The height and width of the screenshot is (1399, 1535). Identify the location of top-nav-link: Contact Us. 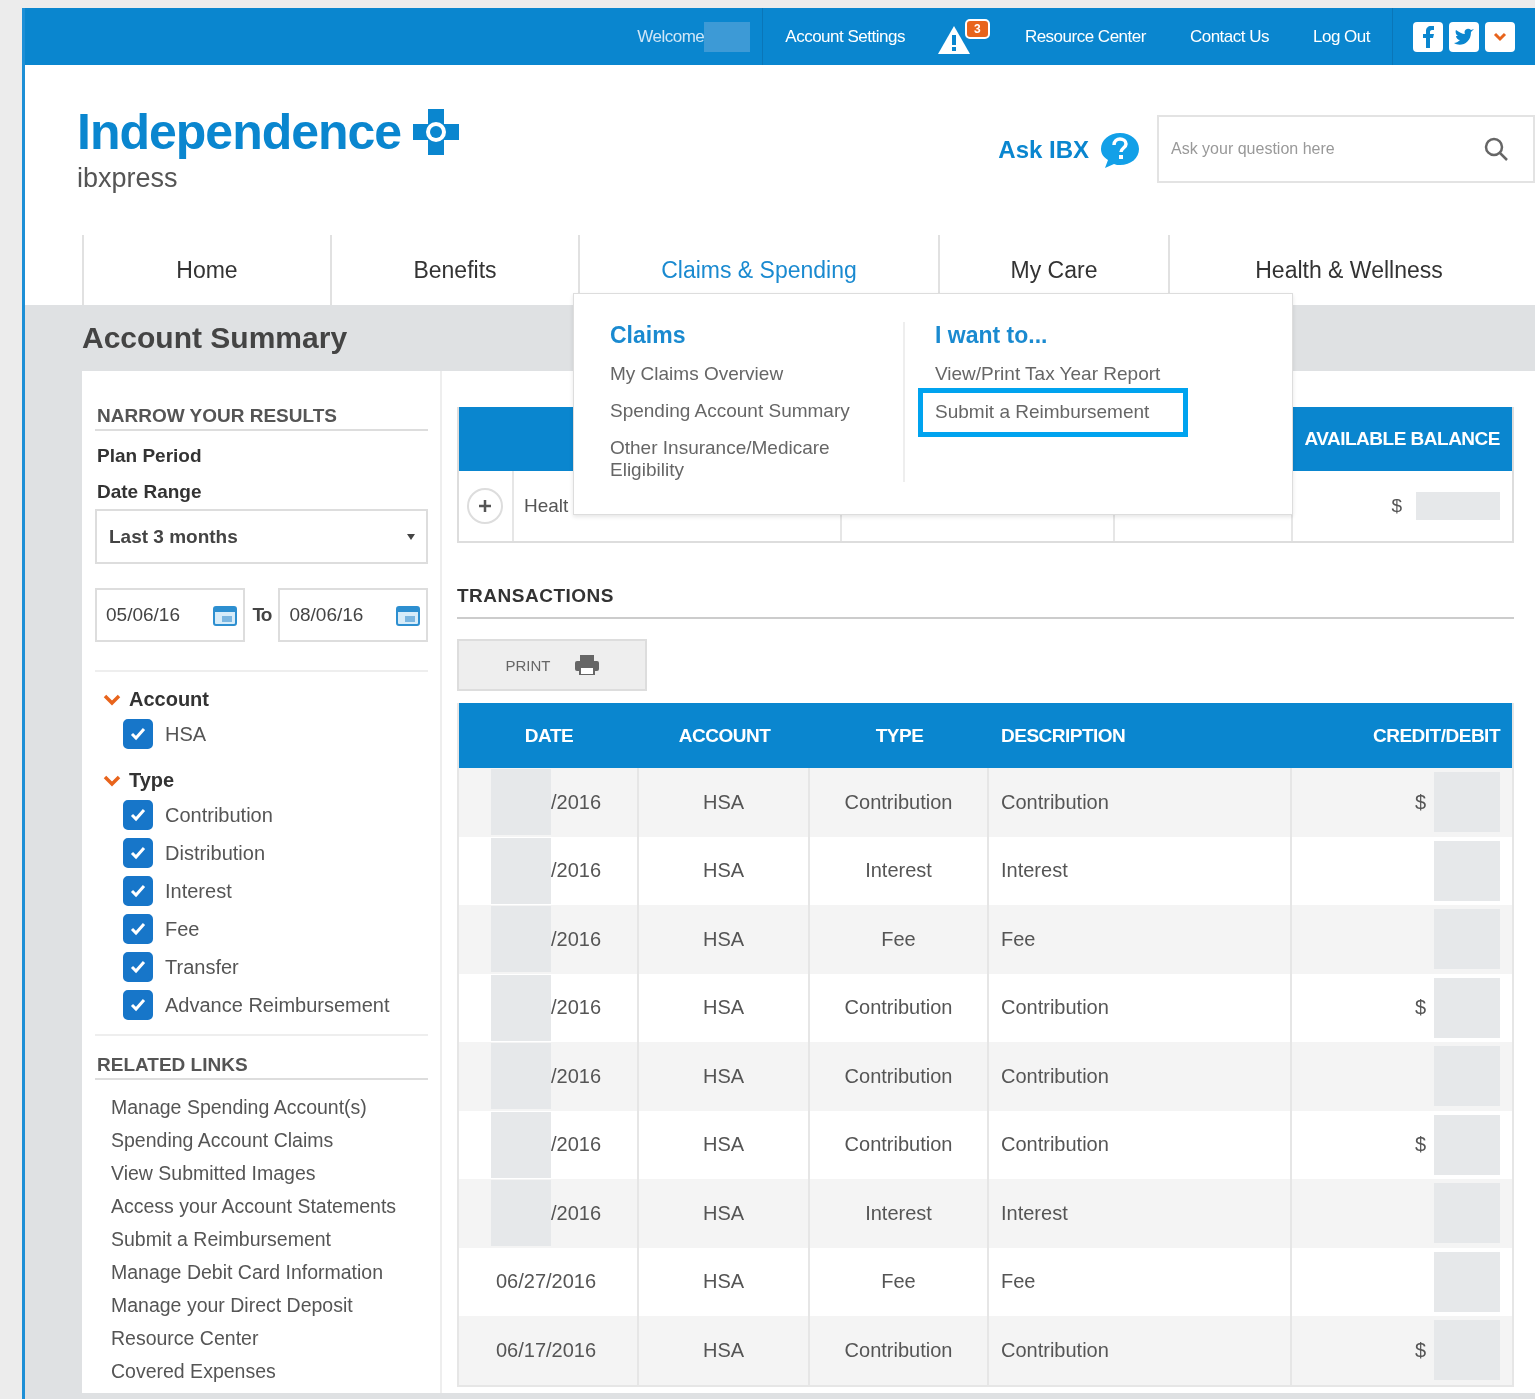
(1229, 36).